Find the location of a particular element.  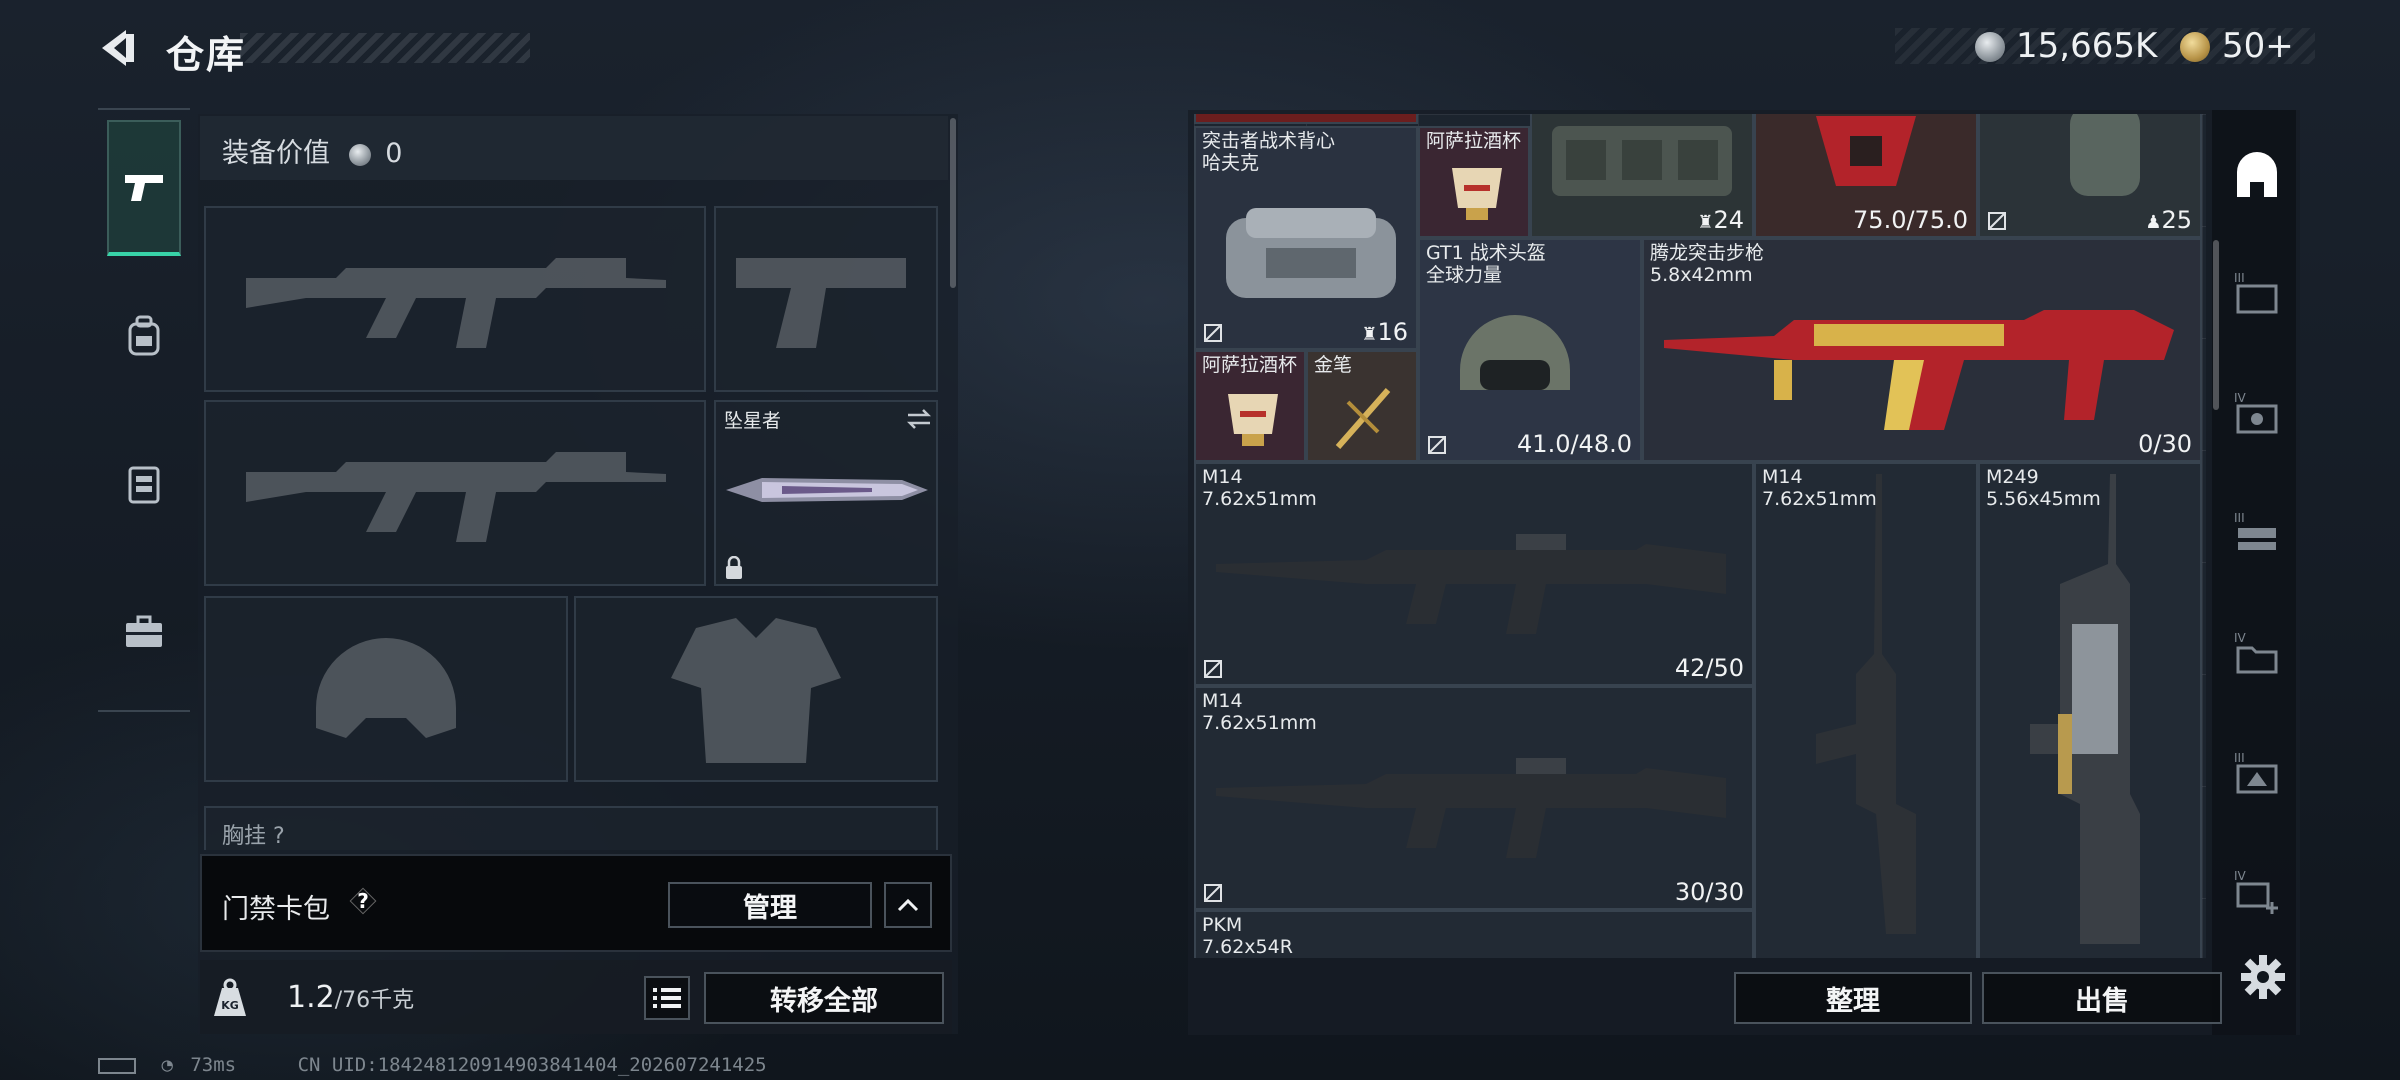

back-arrow-icon is located at coordinates (118, 48).